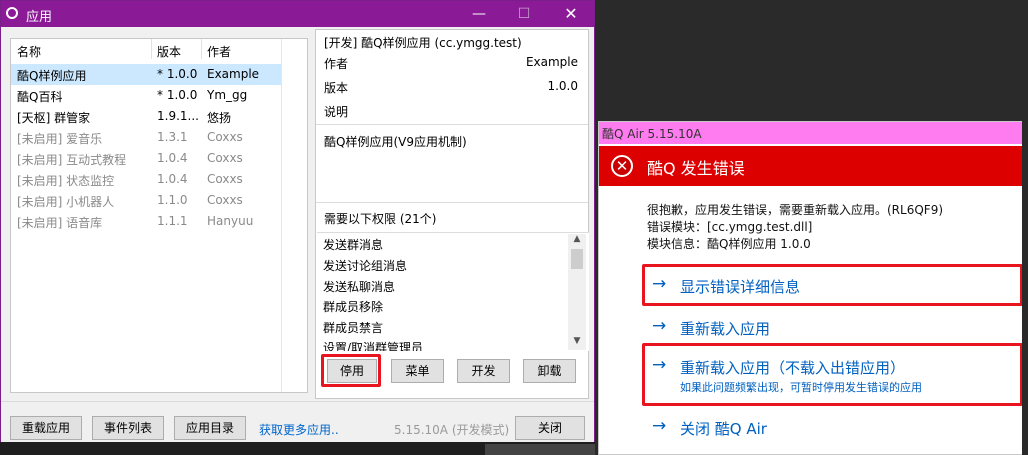 The image size is (1028, 455). Describe the element at coordinates (297, 14) in the screenshot. I see `window-titlebar: 应用 — ☐ ✕` at that location.